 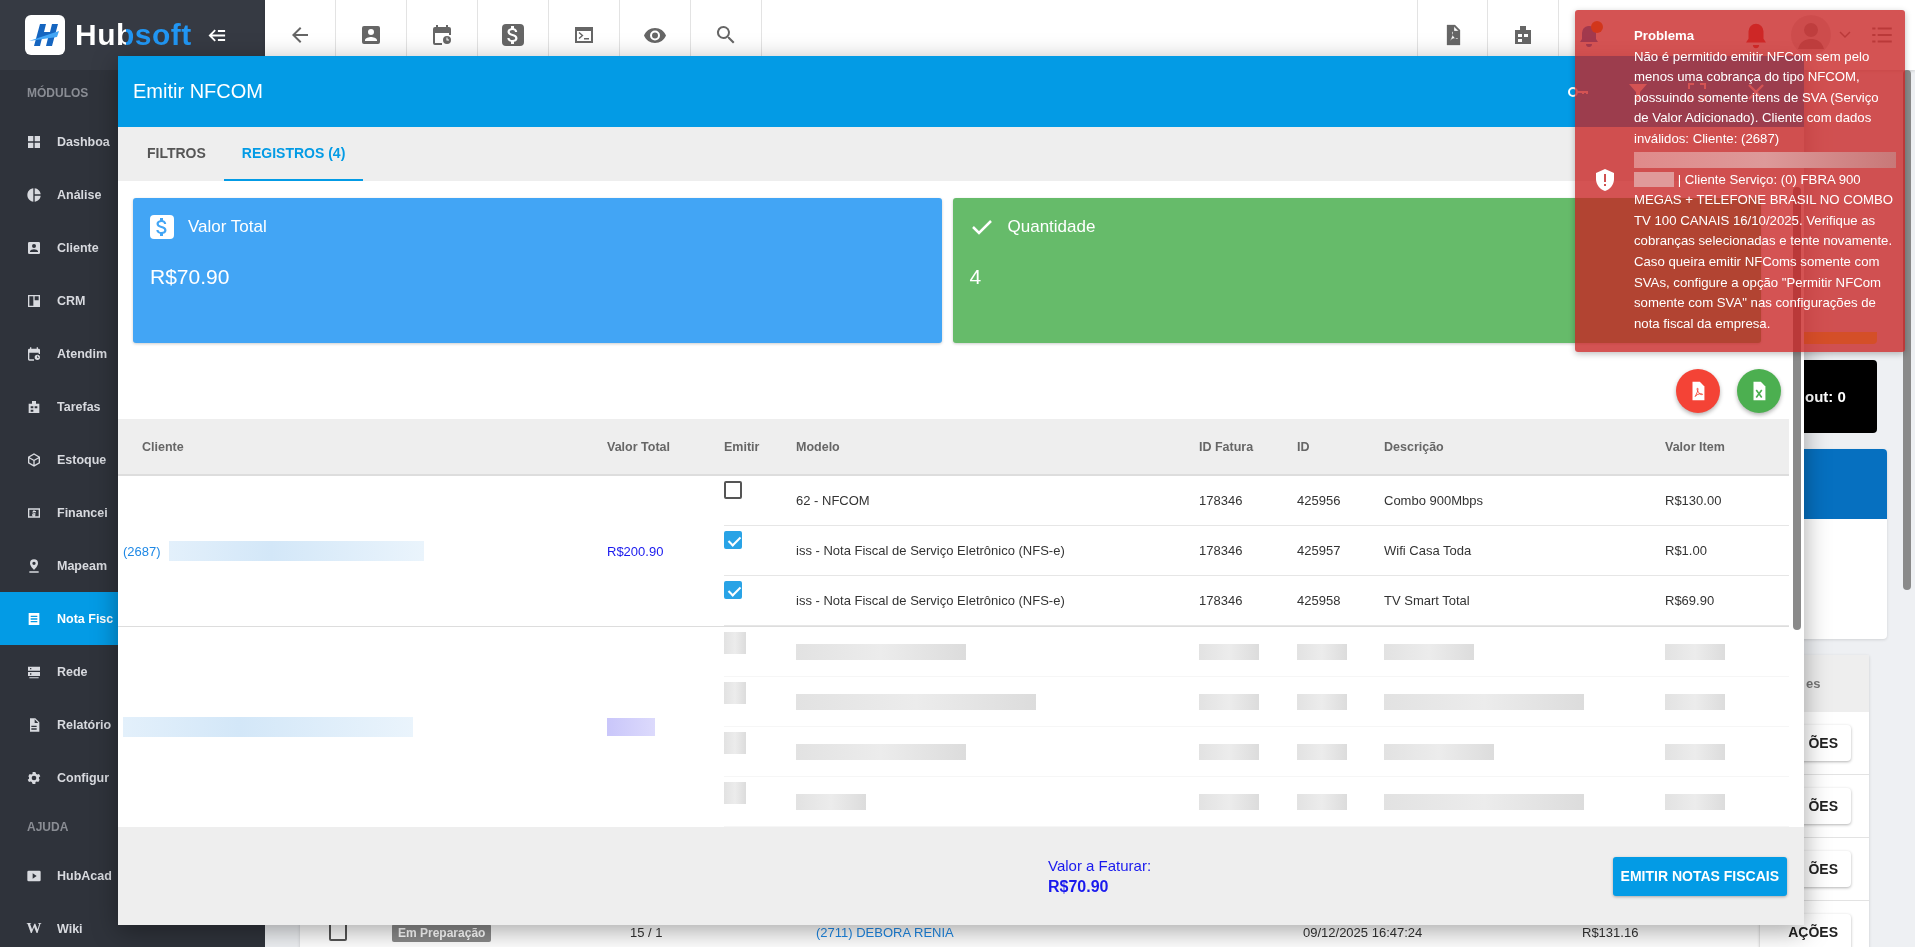 I want to click on table-cell: R$200.90, so click(x=635, y=551).